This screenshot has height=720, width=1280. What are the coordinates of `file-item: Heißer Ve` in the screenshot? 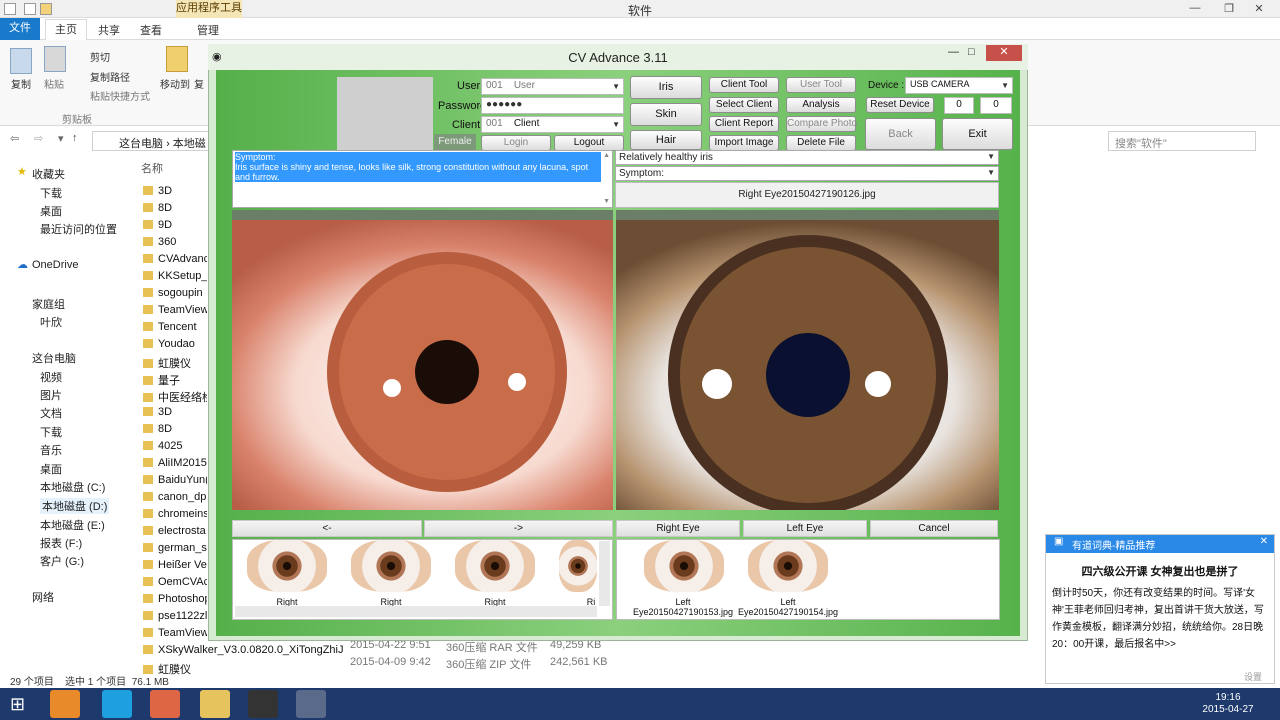 It's located at (175, 565).